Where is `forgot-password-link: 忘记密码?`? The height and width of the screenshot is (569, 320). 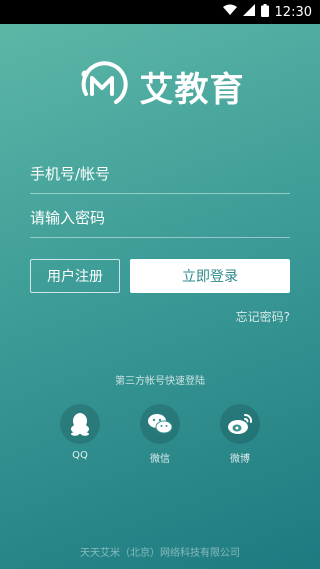
forgot-password-link: 忘记密码? is located at coordinates (263, 316).